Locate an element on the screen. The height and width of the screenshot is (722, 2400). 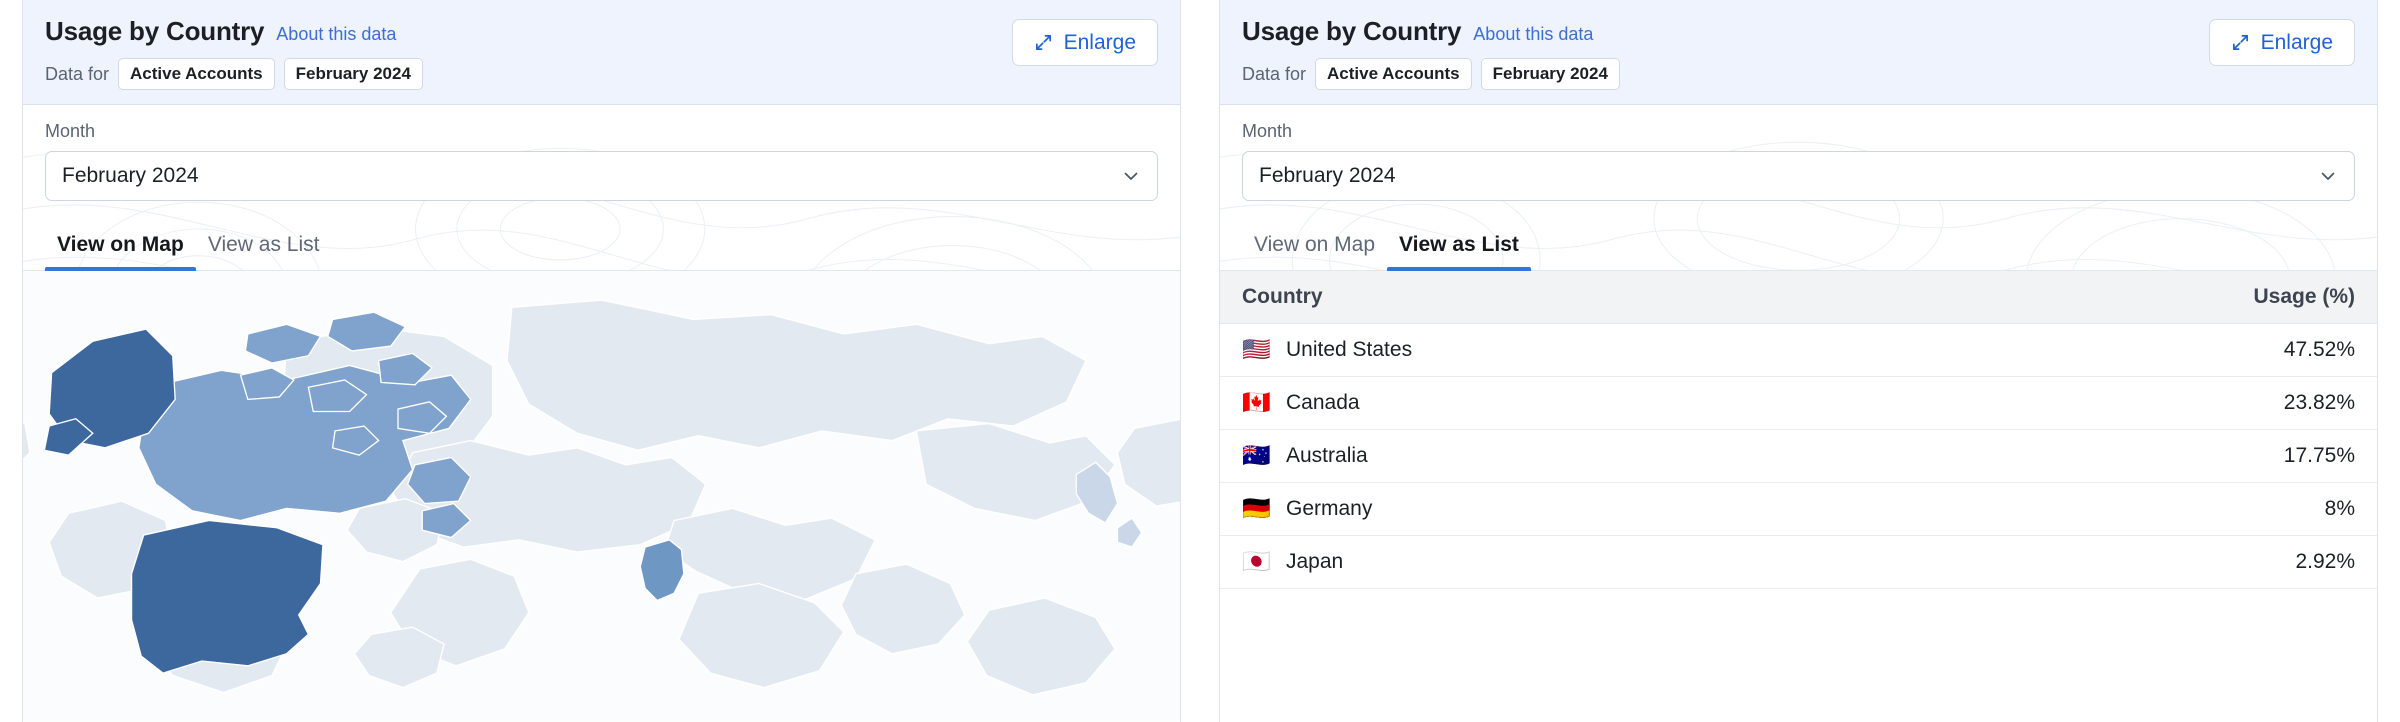
table-row: 🇩🇪 Germany 8% is located at coordinates (1798, 509).